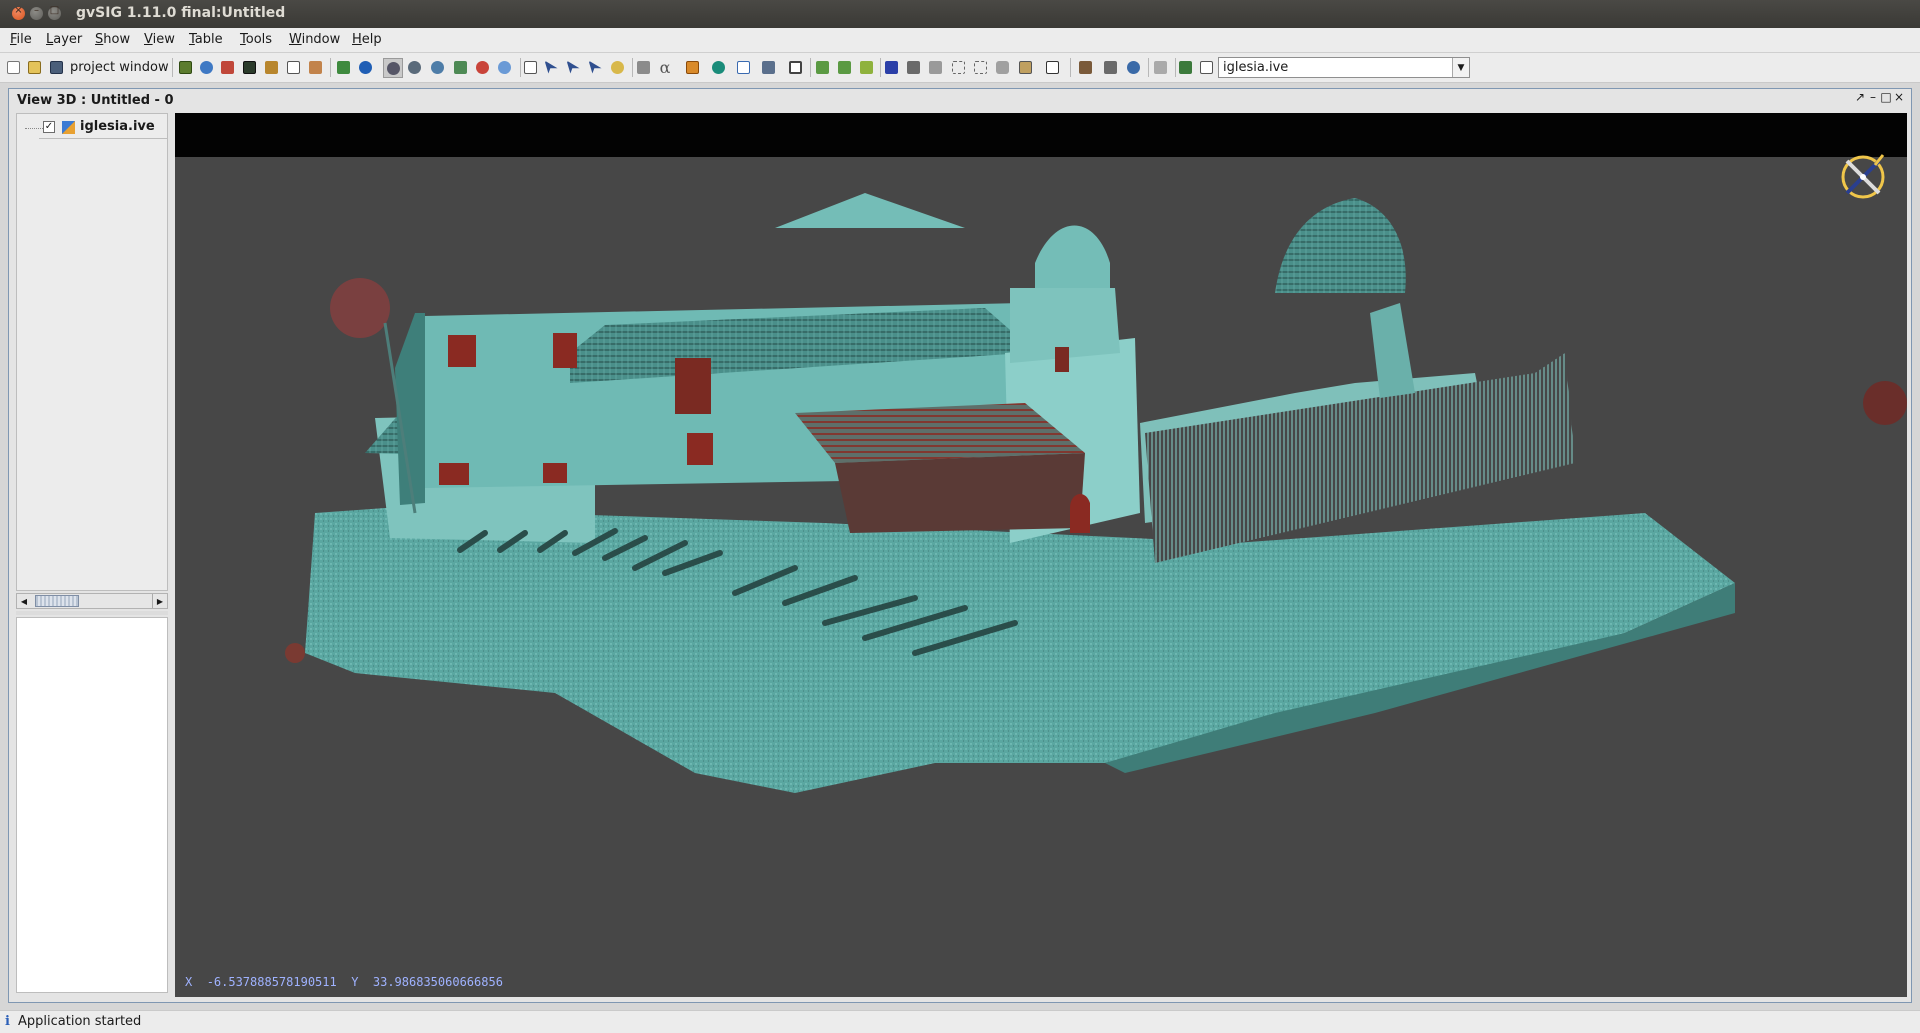  I want to click on cube-icon, so click(913, 67).